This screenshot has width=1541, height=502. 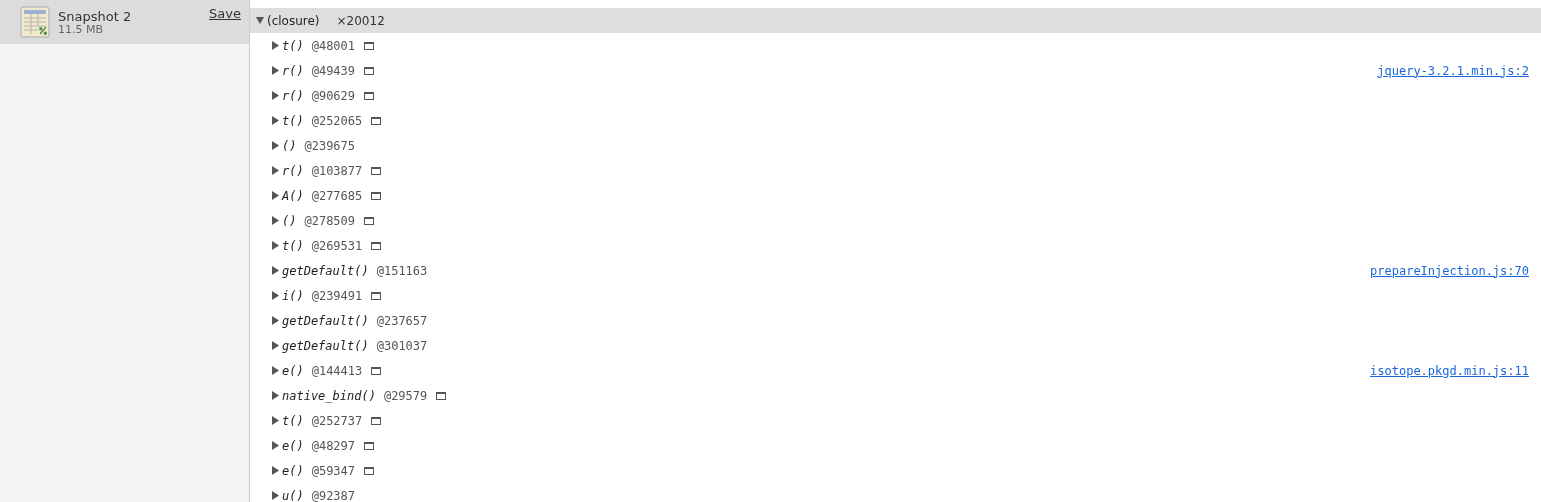 I want to click on instance-count: ×20012, so click(x=360, y=20).